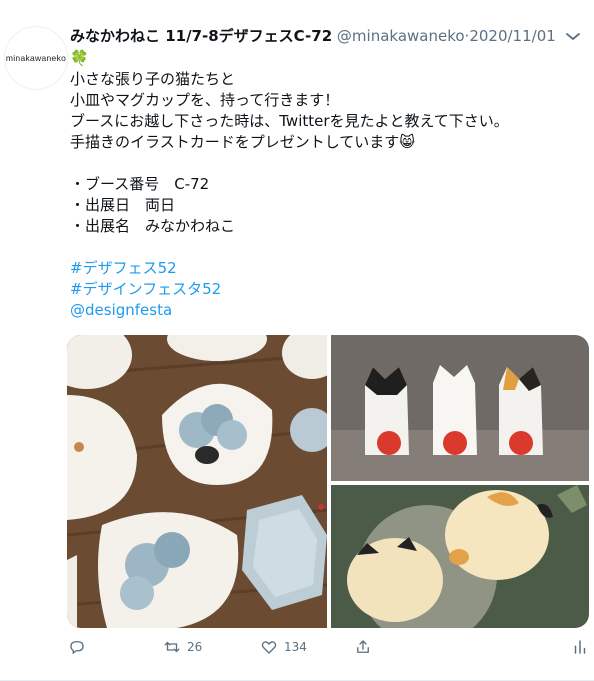 The width and height of the screenshot is (594, 681). I want to click on action-bar: 26 134, so click(297, 649).